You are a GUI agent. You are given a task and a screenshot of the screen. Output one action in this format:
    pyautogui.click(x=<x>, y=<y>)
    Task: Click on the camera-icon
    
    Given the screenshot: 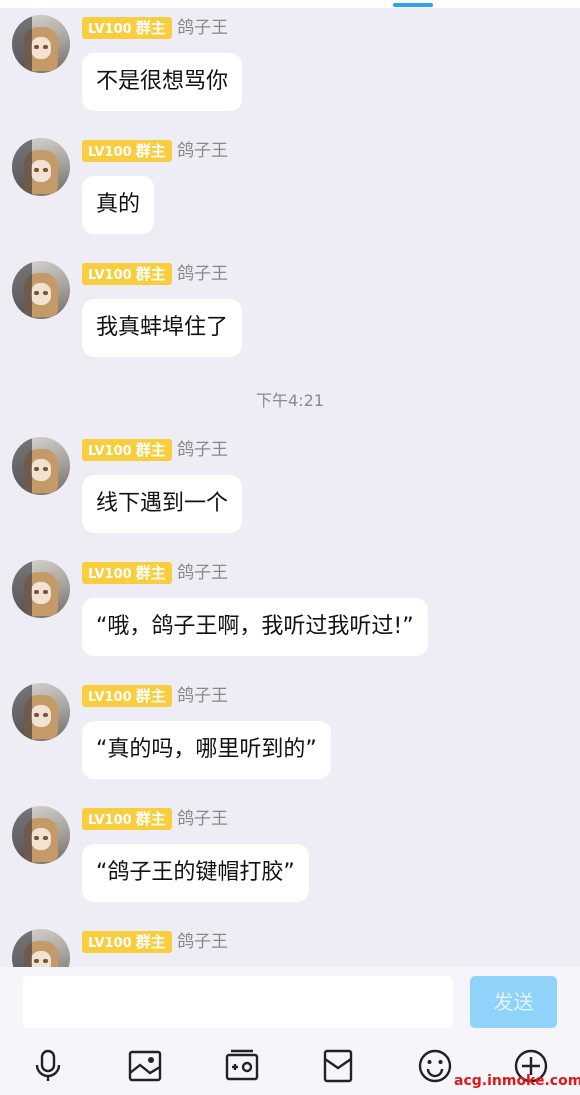 What is the action you would take?
    pyautogui.click(x=242, y=1066)
    